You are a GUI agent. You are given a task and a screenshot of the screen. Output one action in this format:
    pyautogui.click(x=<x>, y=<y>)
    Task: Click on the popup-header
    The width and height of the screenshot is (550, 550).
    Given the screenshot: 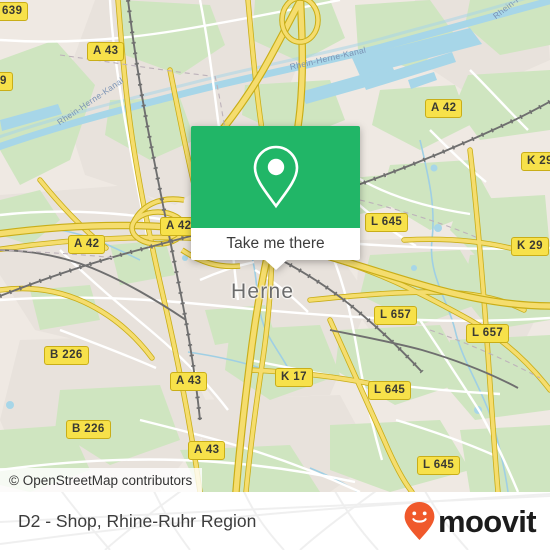 What is the action you would take?
    pyautogui.click(x=275, y=177)
    